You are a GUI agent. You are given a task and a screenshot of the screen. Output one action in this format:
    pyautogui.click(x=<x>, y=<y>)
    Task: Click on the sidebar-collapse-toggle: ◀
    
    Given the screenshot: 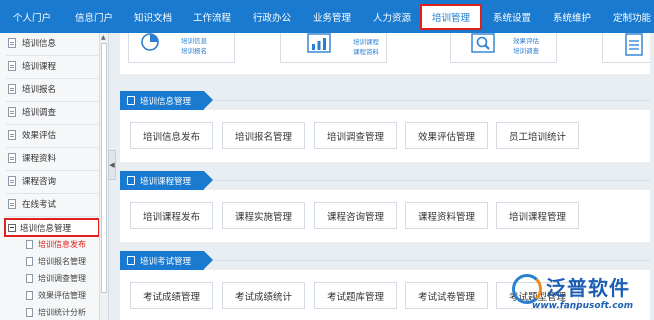 What is the action you would take?
    pyautogui.click(x=112, y=165)
    